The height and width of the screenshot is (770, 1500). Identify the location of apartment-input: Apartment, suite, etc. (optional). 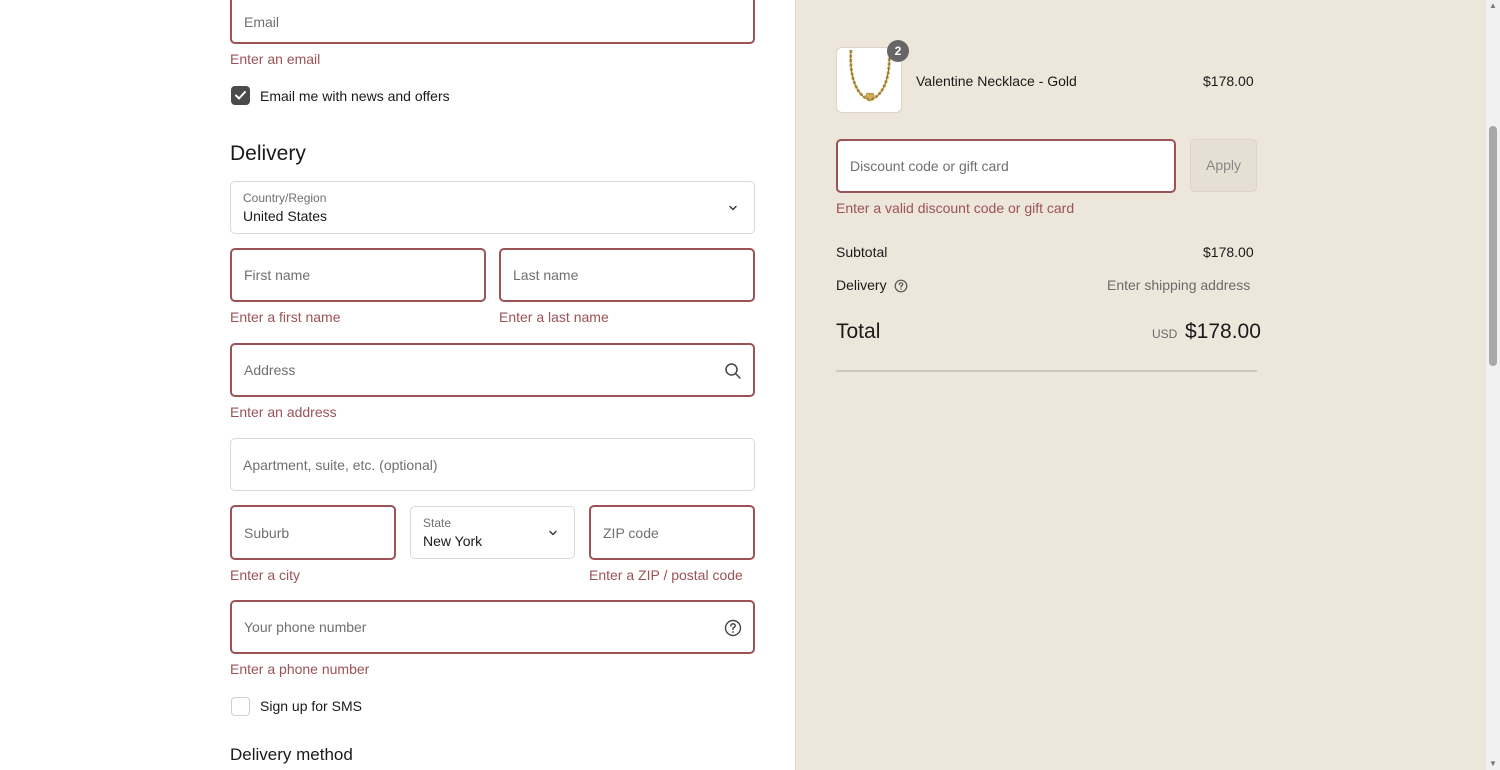
(492, 464).